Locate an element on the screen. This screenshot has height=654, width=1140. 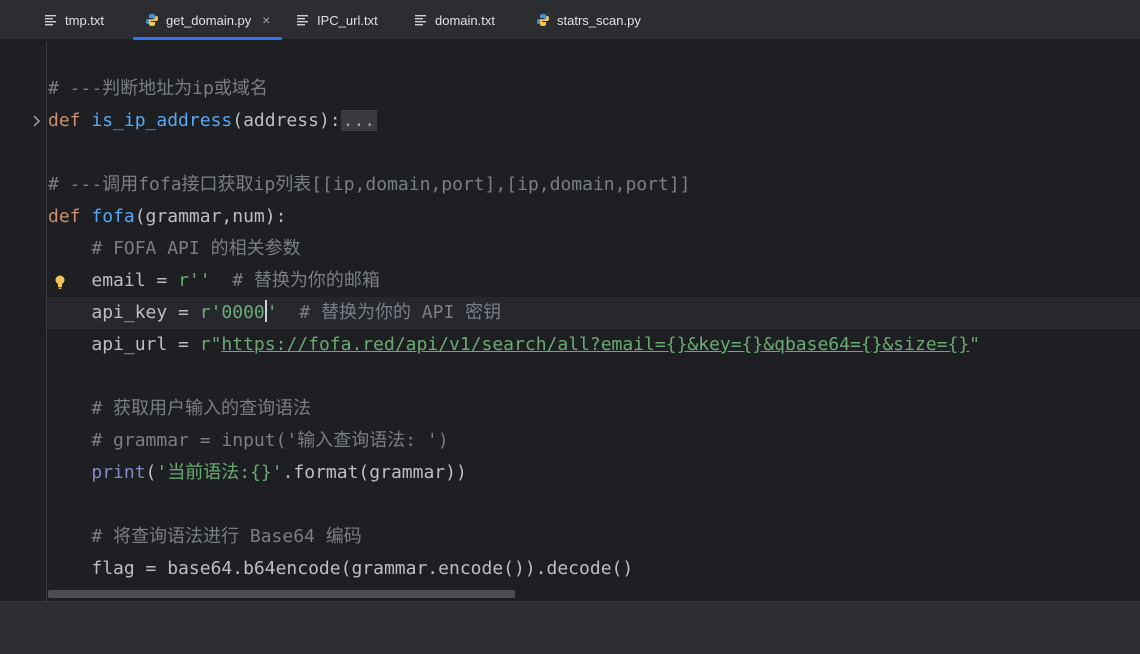
string-literal: '当前语法:{}' is located at coordinates (219, 472).